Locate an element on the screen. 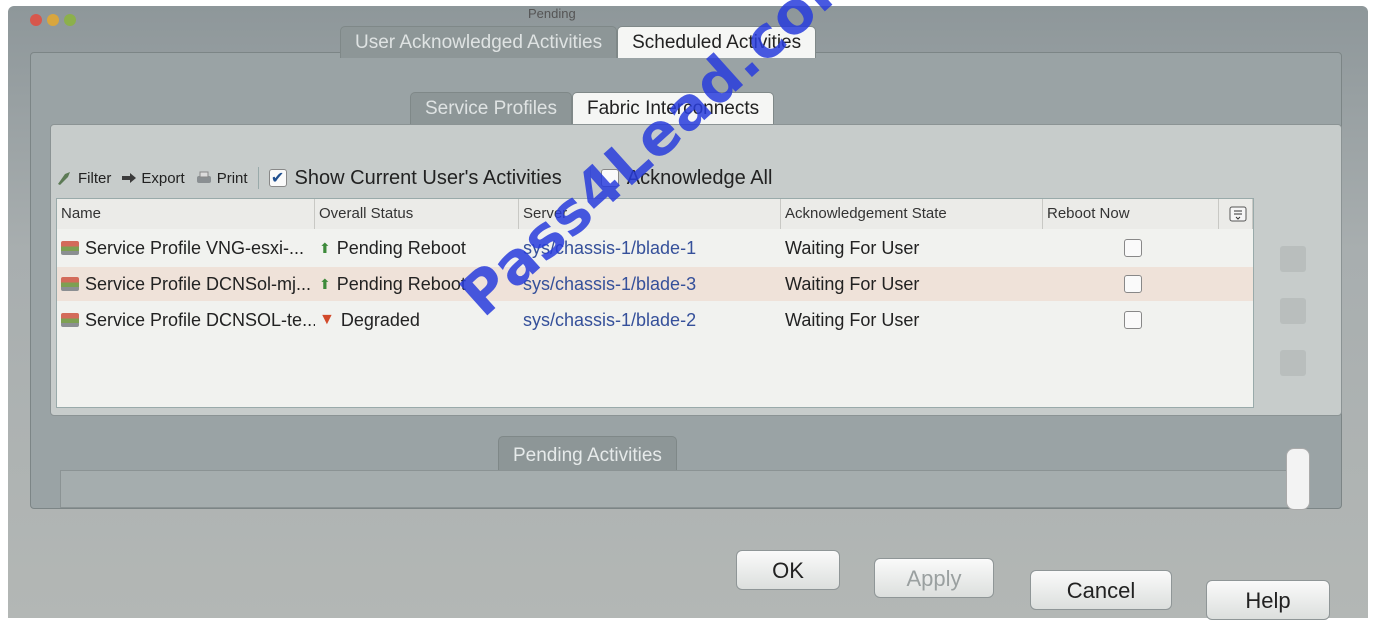 Image resolution: width=1375 pixels, height=621 pixels. export-arrow-icon is located at coordinates (129, 178).